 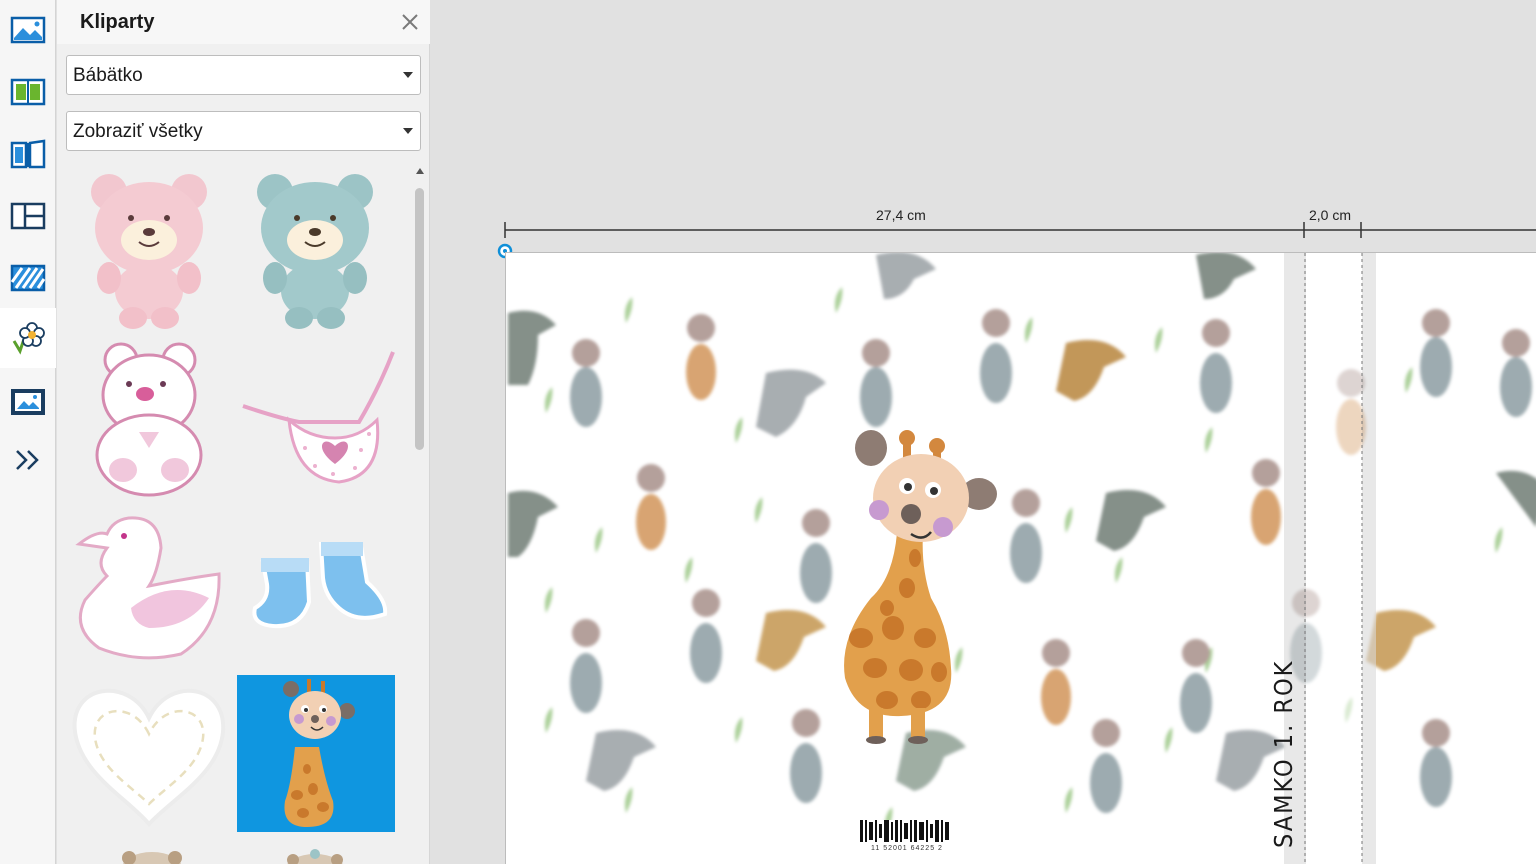 I want to click on rail-page-layouts-button, so click(x=28, y=216).